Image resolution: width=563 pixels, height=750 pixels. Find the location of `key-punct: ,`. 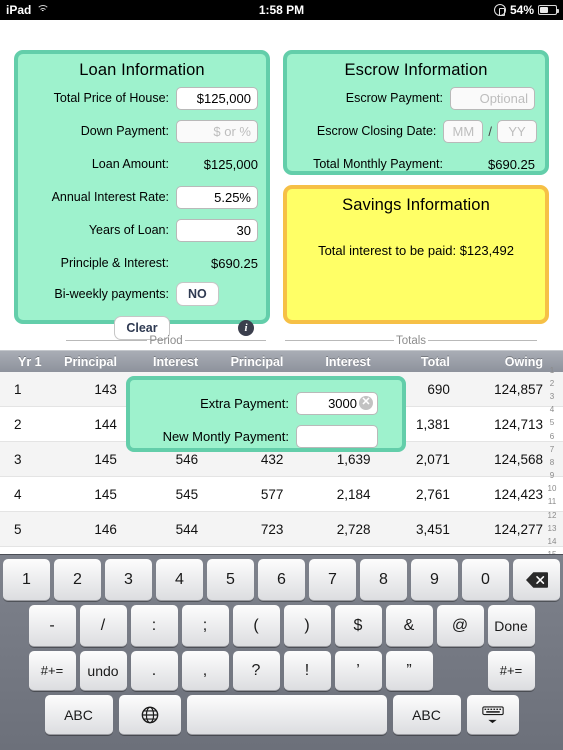

key-punct: , is located at coordinates (205, 671).